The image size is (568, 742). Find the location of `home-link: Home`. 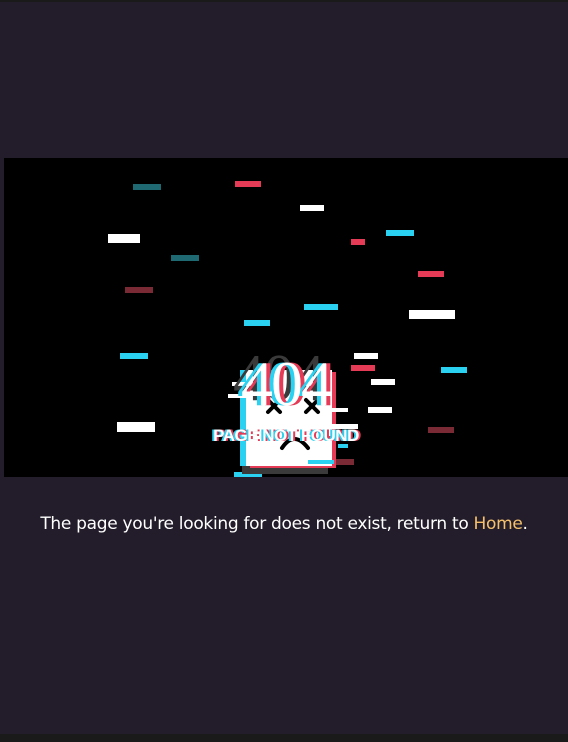

home-link: Home is located at coordinates (498, 524).